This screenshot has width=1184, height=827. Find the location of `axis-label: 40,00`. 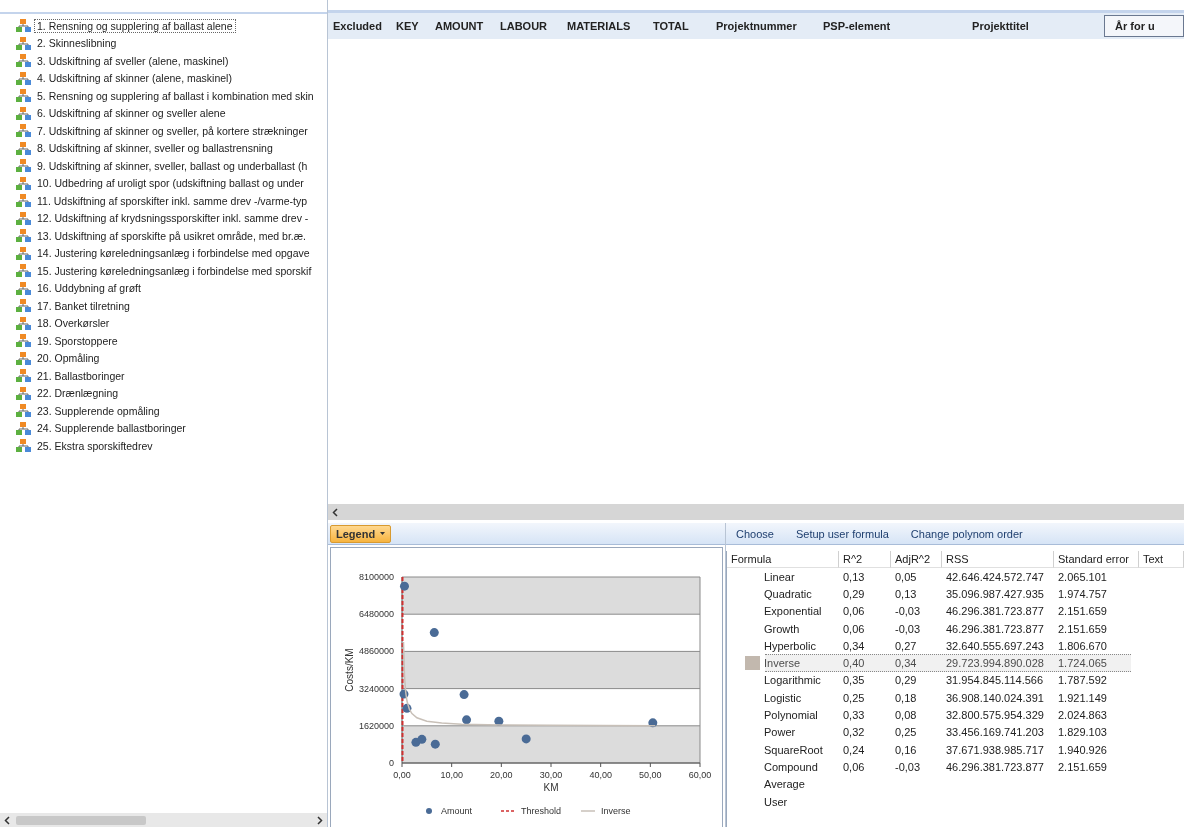

axis-label: 40,00 is located at coordinates (600, 775).